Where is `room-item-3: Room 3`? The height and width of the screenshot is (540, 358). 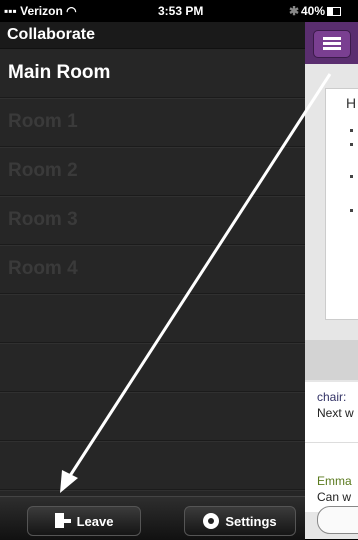 room-item-3: Room 3 is located at coordinates (152, 220).